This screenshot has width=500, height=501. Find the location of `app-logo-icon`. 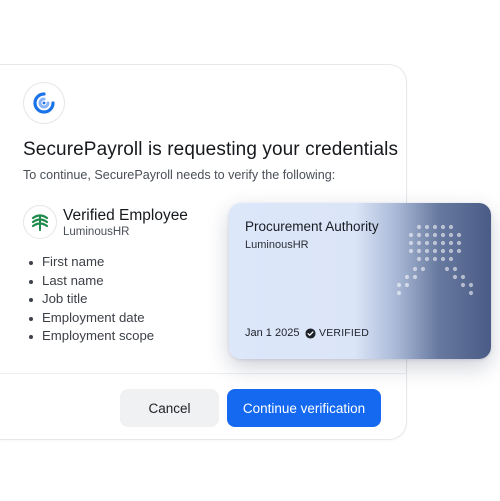

app-logo-icon is located at coordinates (44, 103).